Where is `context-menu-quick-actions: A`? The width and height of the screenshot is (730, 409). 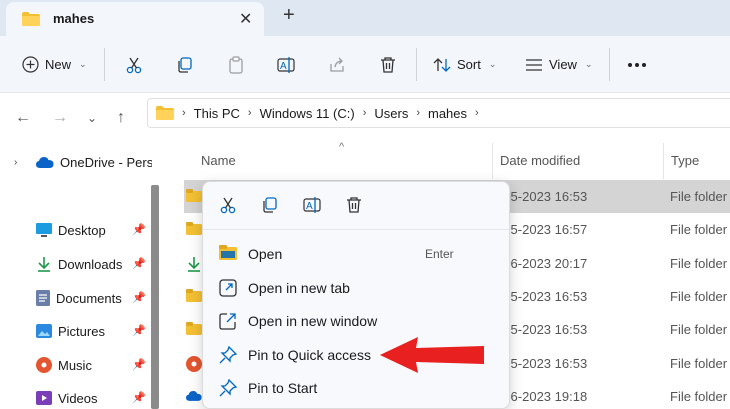 context-menu-quick-actions: A is located at coordinates (357, 206).